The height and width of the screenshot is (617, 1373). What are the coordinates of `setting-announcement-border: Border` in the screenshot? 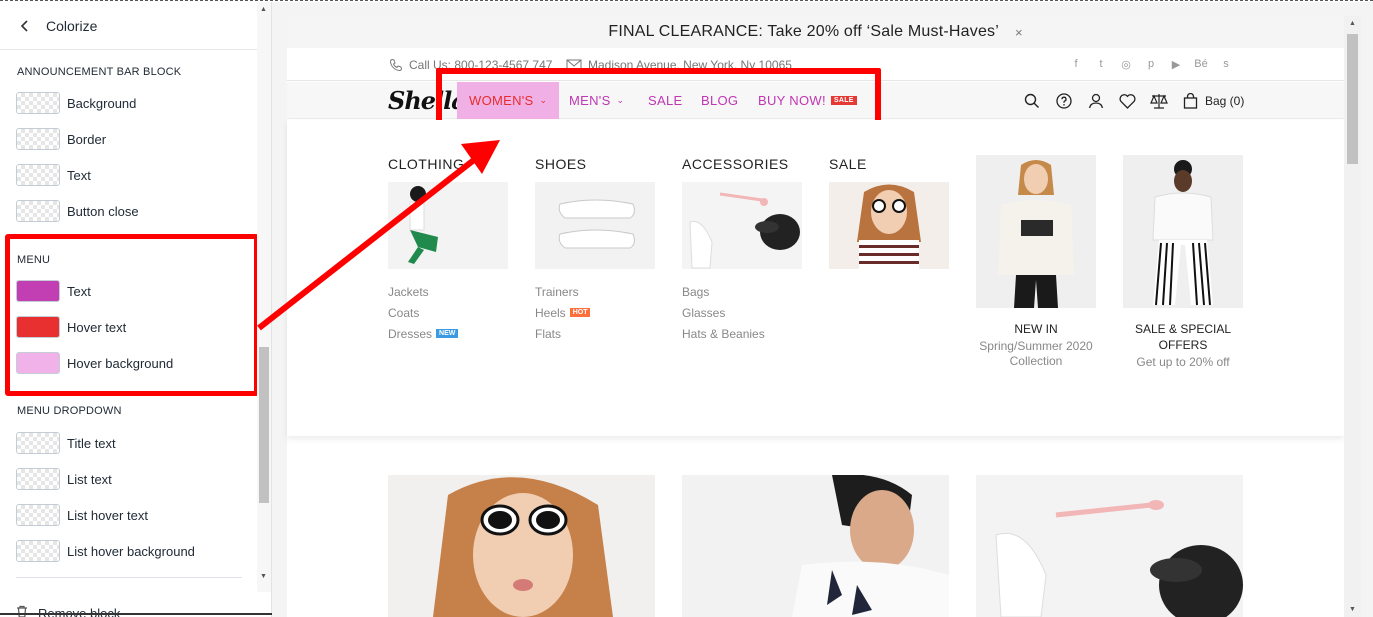 It's located at (61, 139).